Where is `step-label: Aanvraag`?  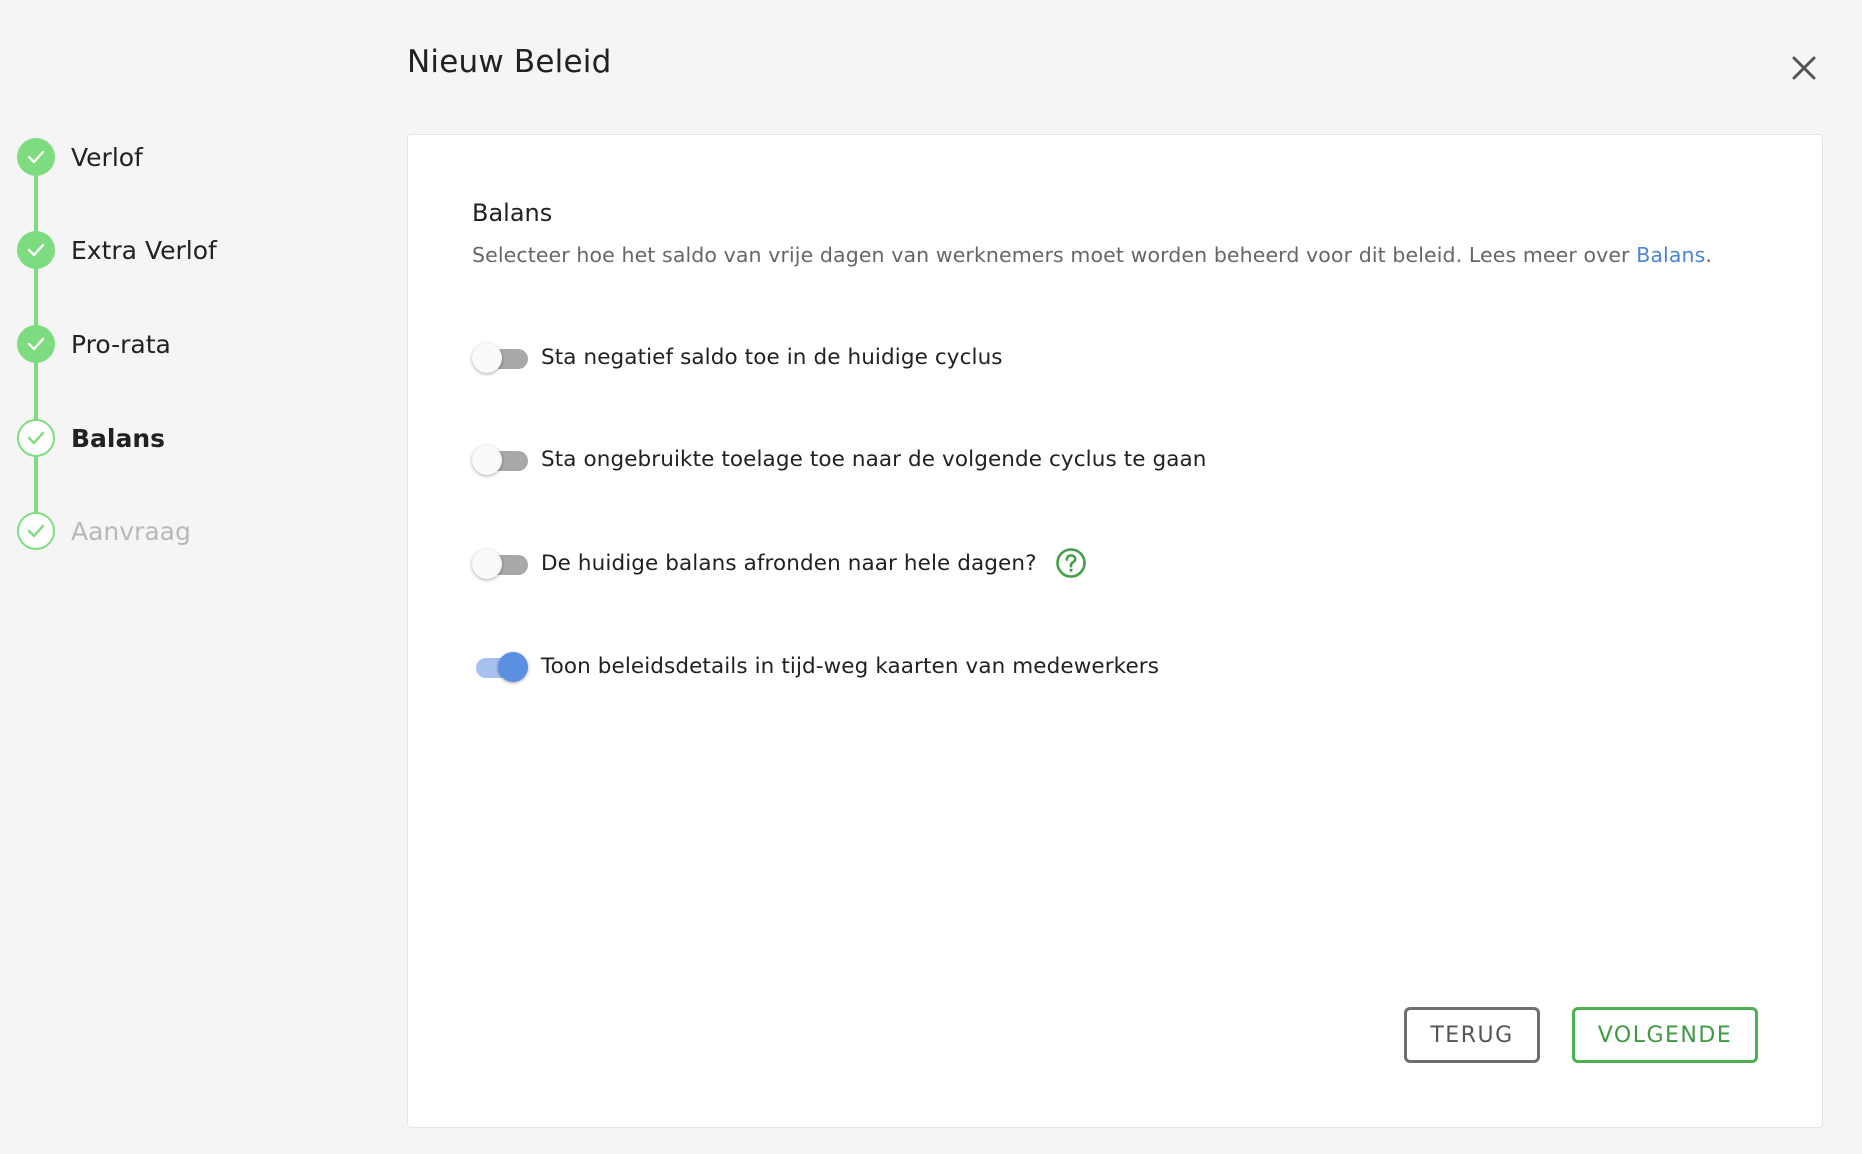
step-label: Aanvraag is located at coordinates (131, 531).